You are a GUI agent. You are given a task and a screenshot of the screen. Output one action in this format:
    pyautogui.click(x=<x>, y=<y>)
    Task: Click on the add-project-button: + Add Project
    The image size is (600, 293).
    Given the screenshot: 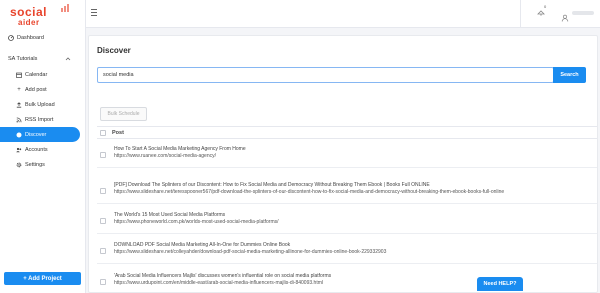 What is the action you would take?
    pyautogui.click(x=42, y=278)
    